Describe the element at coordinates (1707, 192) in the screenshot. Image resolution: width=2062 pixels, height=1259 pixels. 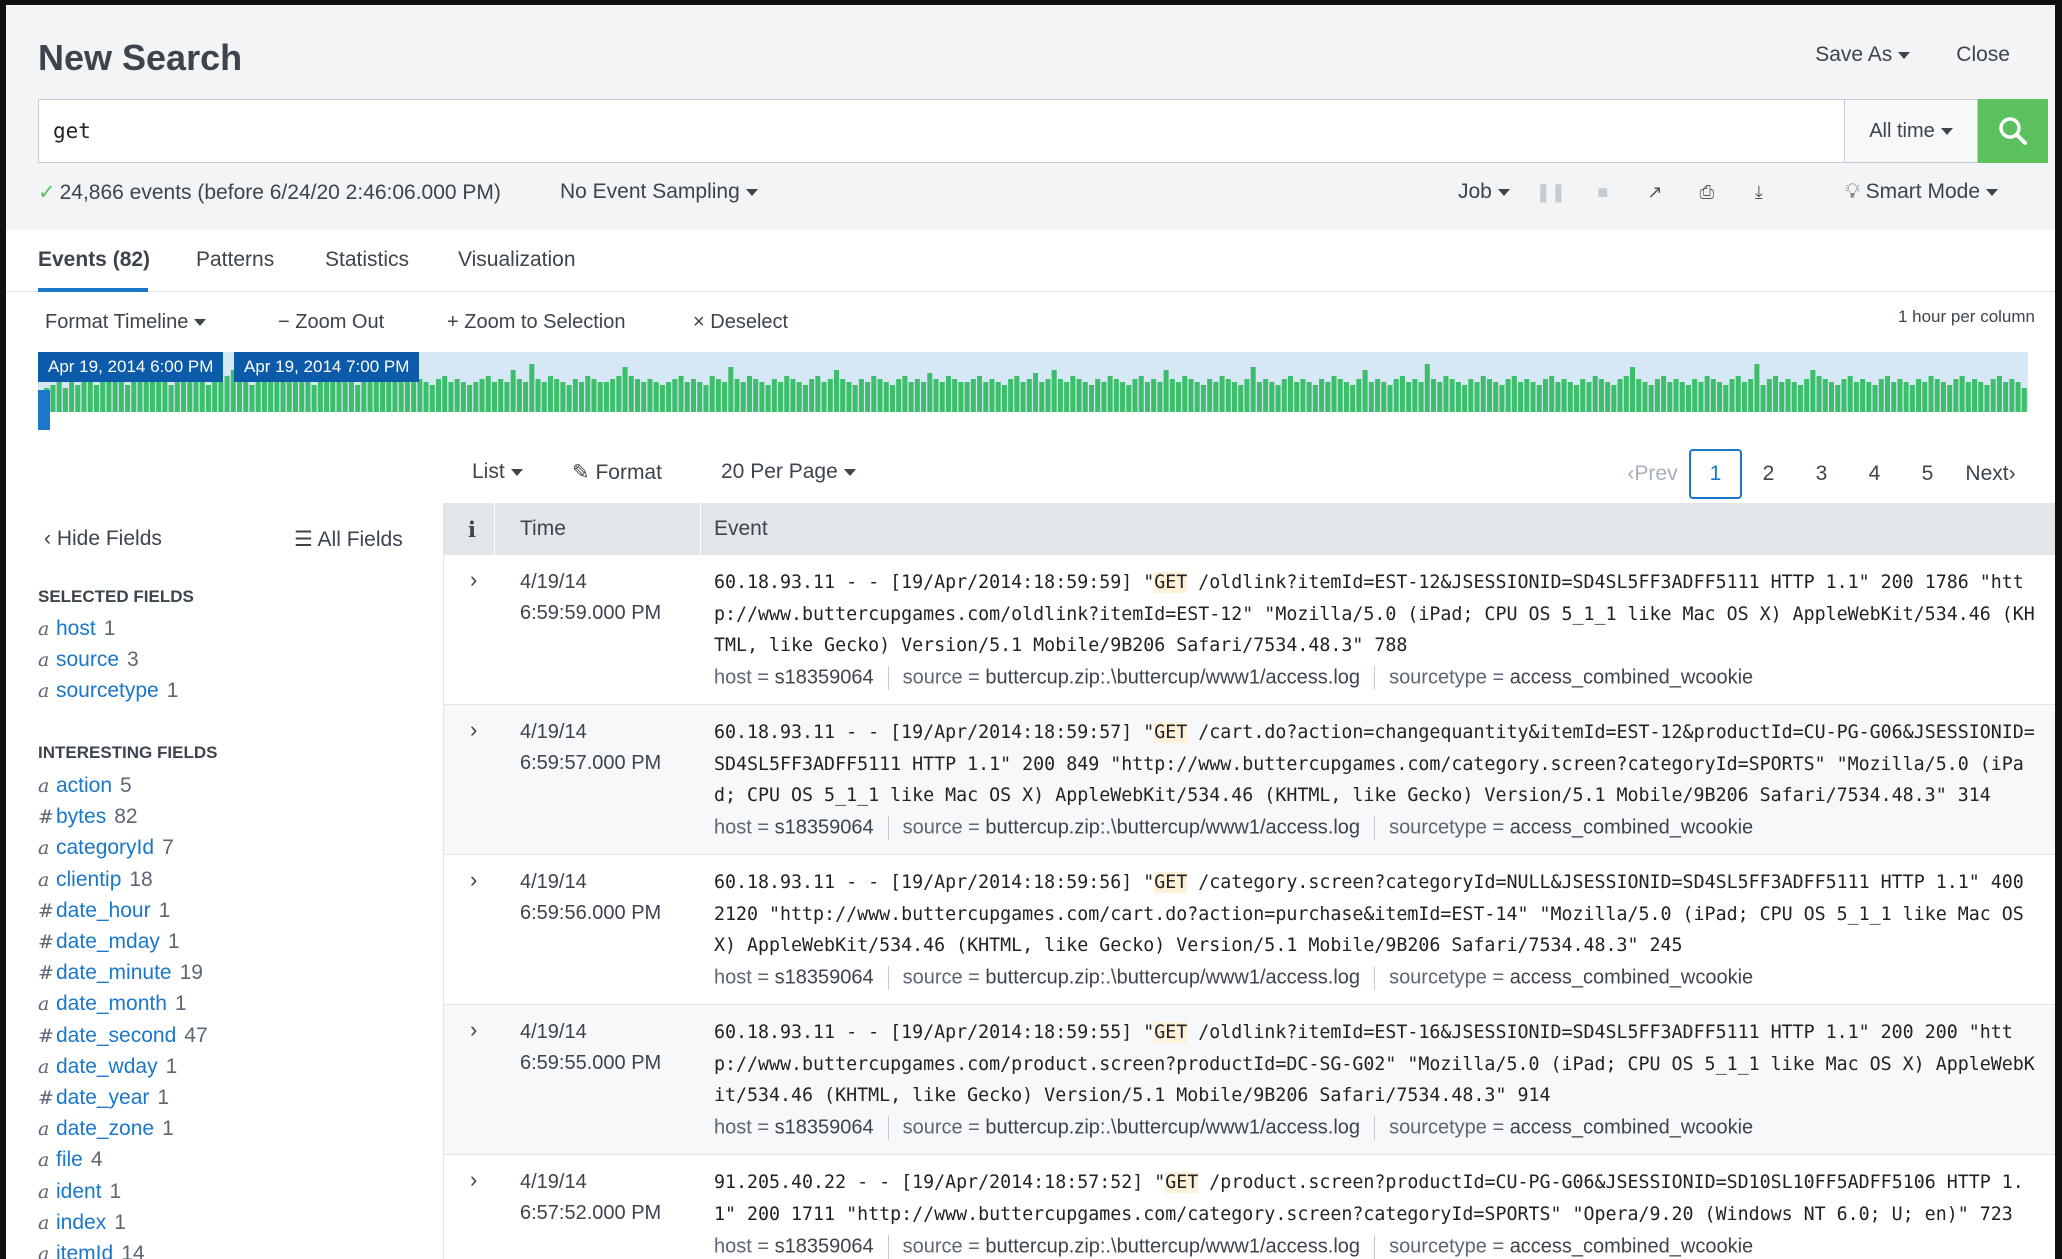
I see `print-icon: ⎙` at that location.